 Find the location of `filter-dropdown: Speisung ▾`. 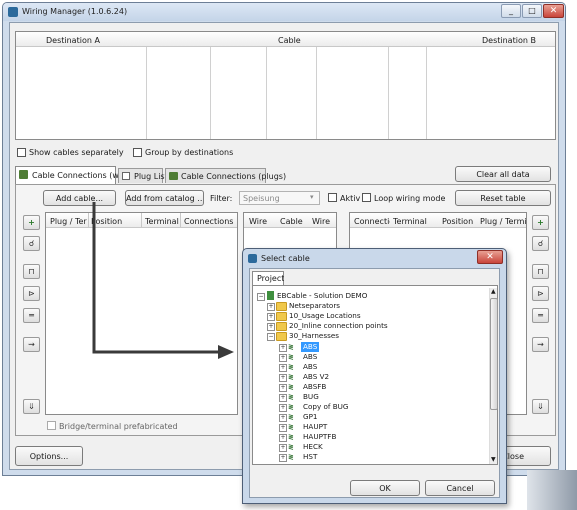

filter-dropdown: Speisung ▾ is located at coordinates (279, 198).